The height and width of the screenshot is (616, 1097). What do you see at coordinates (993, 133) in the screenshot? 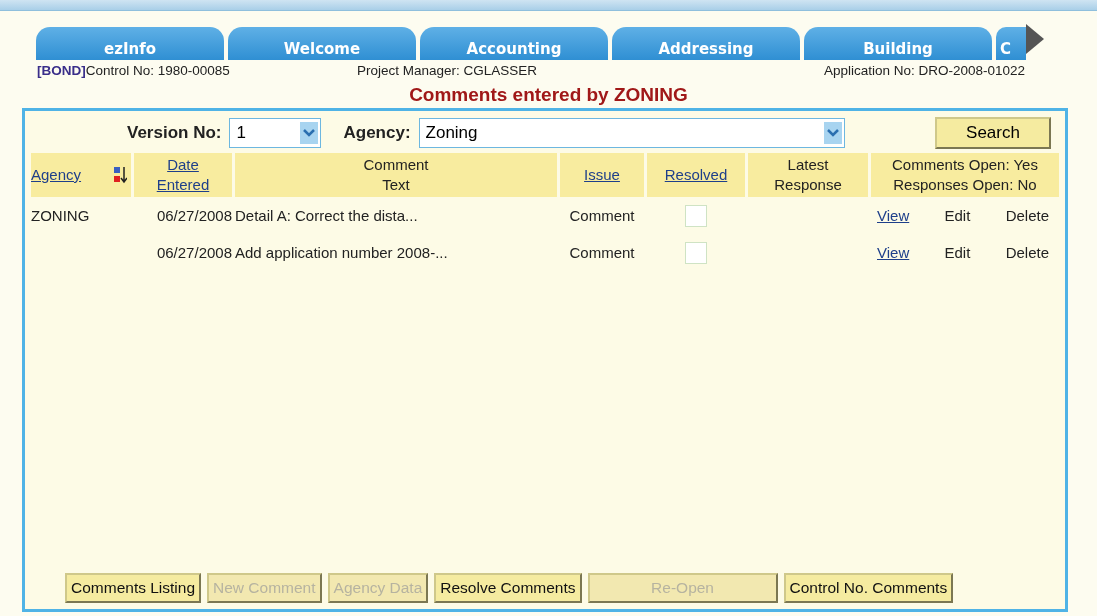
I see `search-button: Search` at bounding box center [993, 133].